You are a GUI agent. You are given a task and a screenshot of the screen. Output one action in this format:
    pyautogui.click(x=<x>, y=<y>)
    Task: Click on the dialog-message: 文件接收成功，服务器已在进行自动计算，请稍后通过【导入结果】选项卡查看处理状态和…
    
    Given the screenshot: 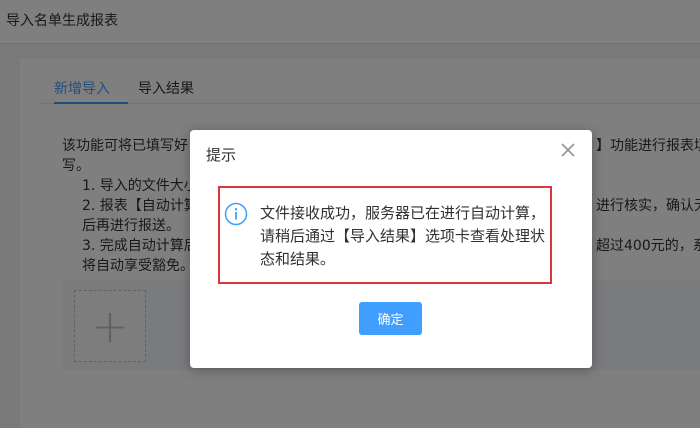 What is the action you would take?
    pyautogui.click(x=403, y=236)
    